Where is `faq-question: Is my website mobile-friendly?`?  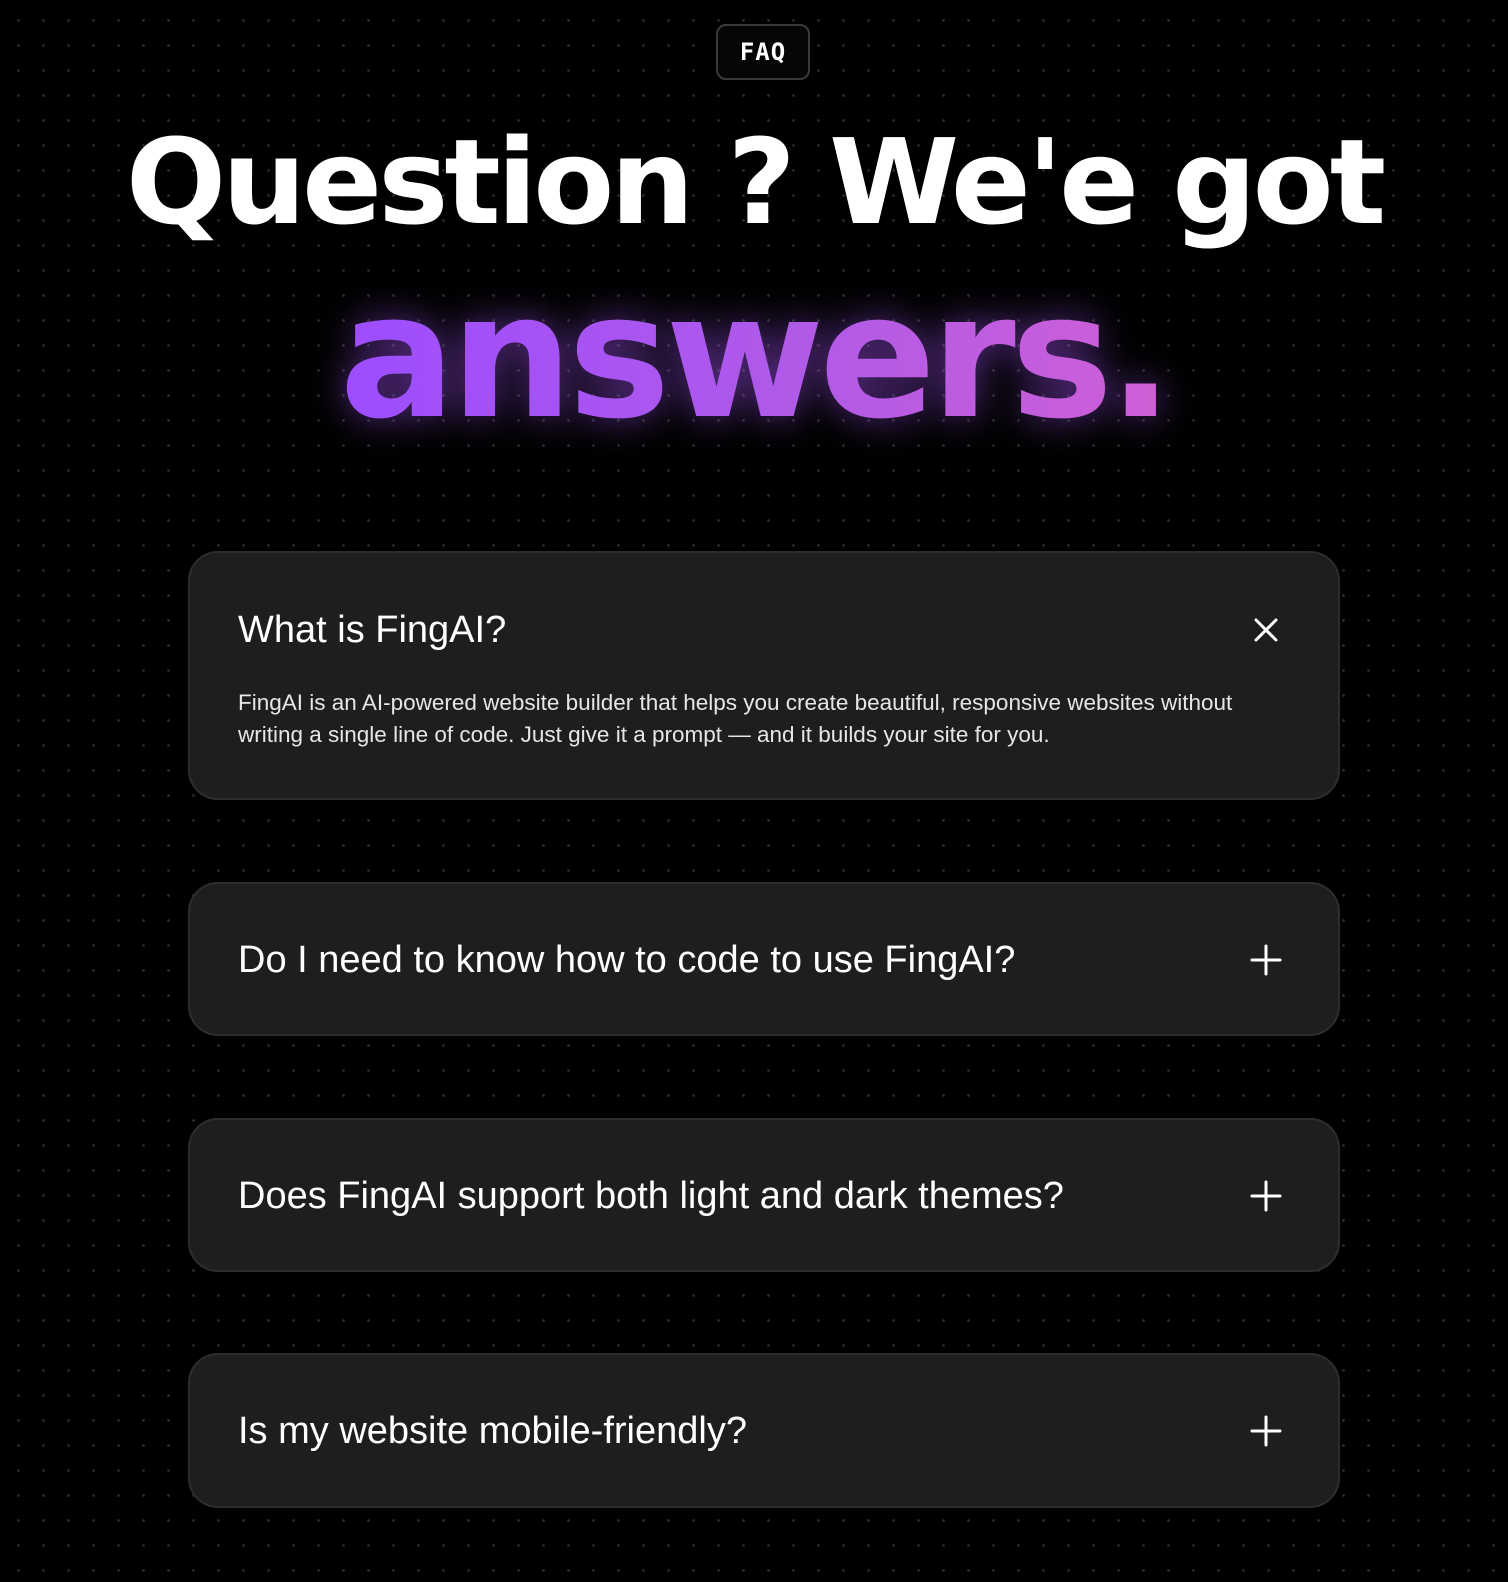
faq-question: Is my website mobile-friendly? is located at coordinates (492, 1431).